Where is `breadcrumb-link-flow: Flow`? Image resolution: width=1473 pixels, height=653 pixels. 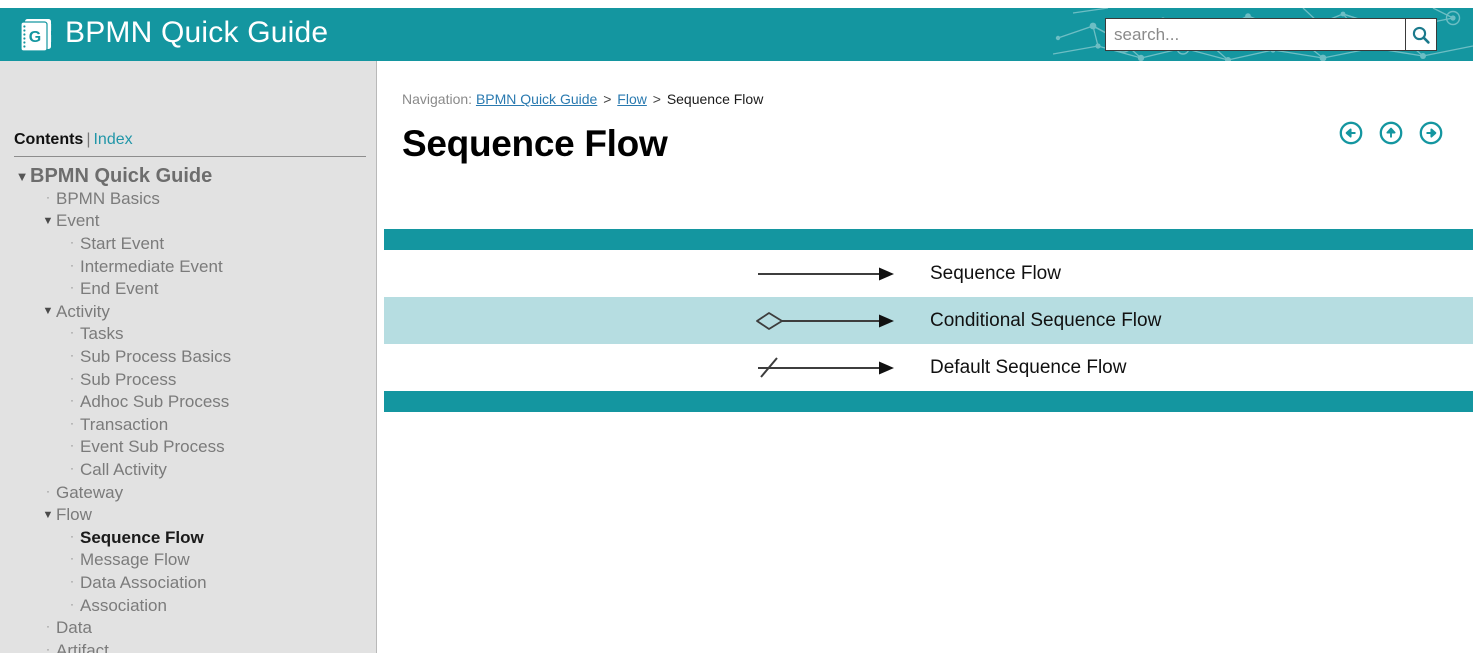 breadcrumb-link-flow: Flow is located at coordinates (632, 99).